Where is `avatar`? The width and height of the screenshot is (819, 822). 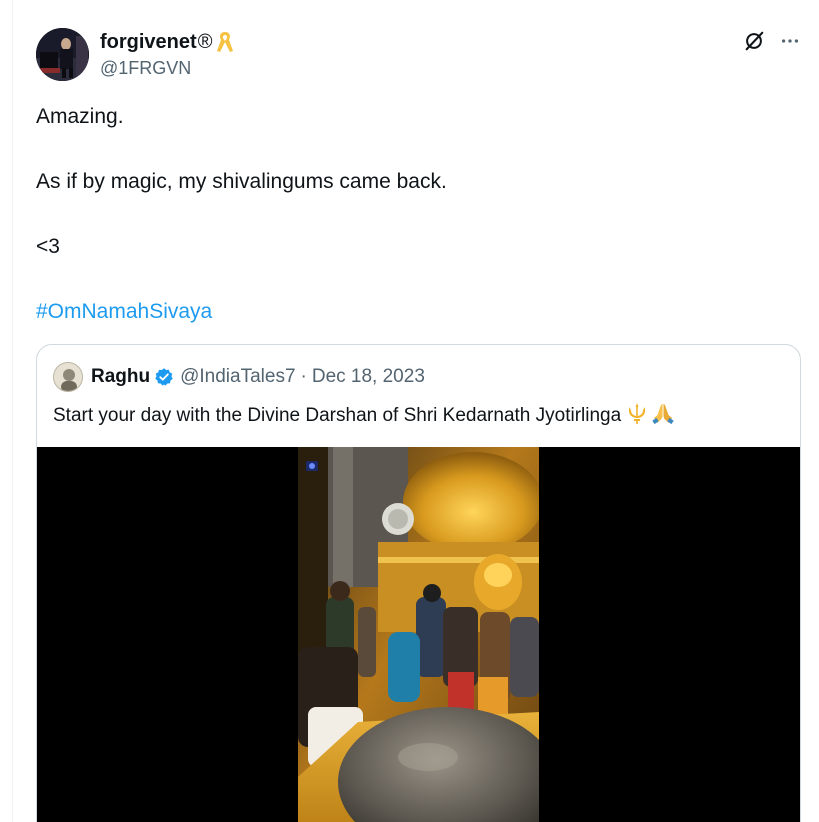 avatar is located at coordinates (62, 54).